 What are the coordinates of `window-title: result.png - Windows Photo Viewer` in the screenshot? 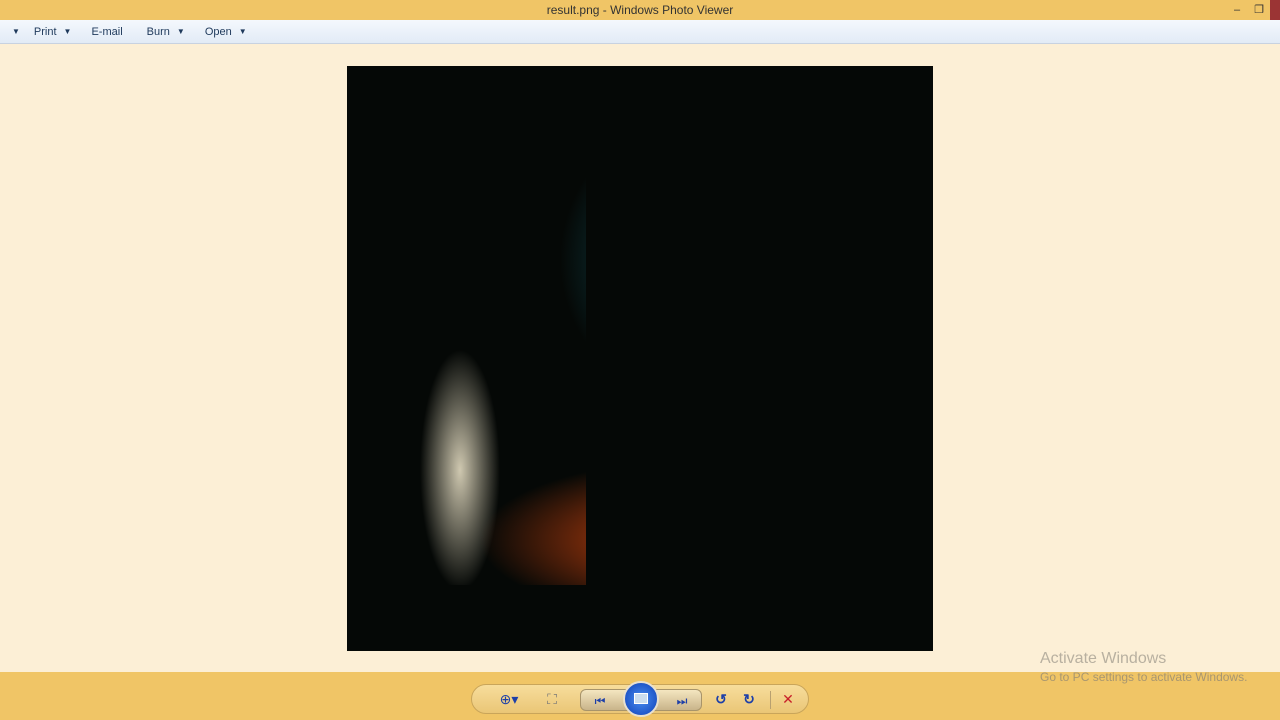 It's located at (640, 10).